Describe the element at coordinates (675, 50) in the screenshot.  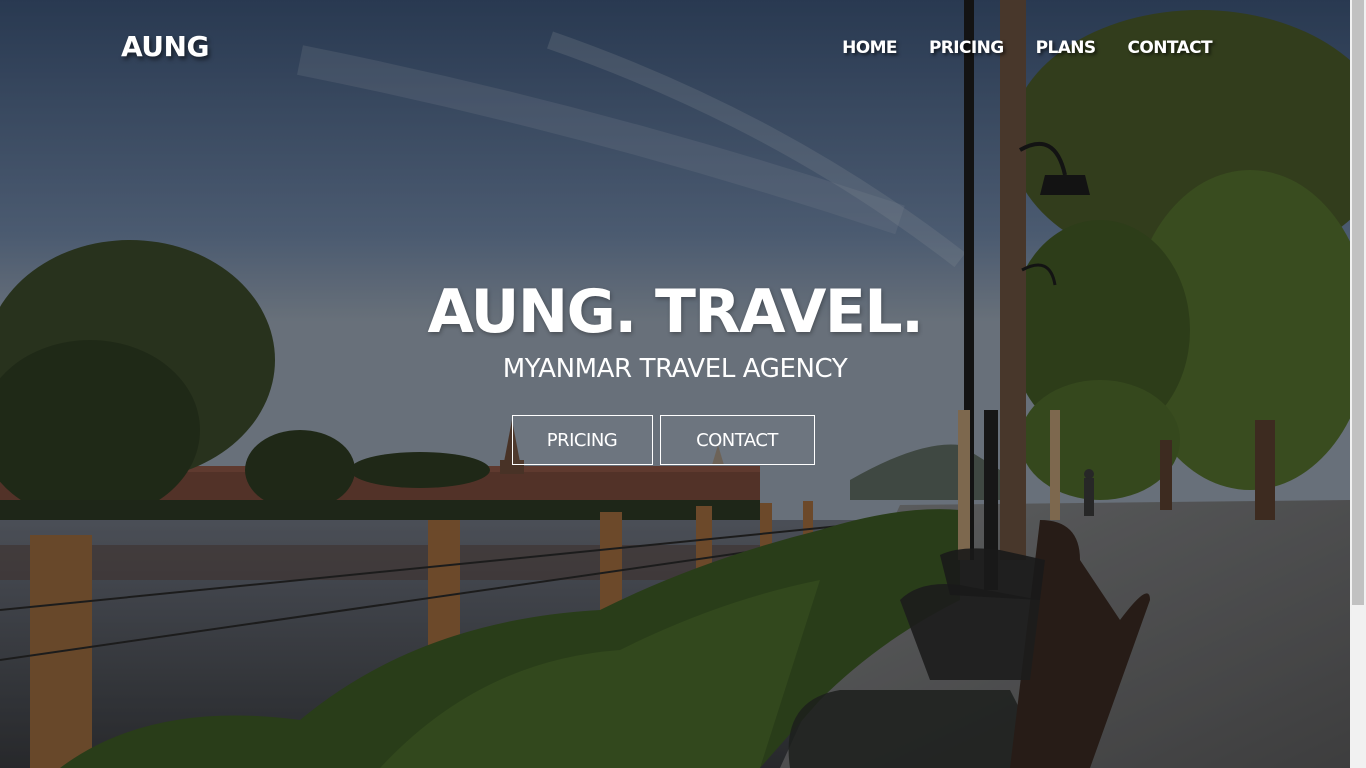
I see `top-navigation: AUNG HOME PRICING PLANS CONTACT` at that location.